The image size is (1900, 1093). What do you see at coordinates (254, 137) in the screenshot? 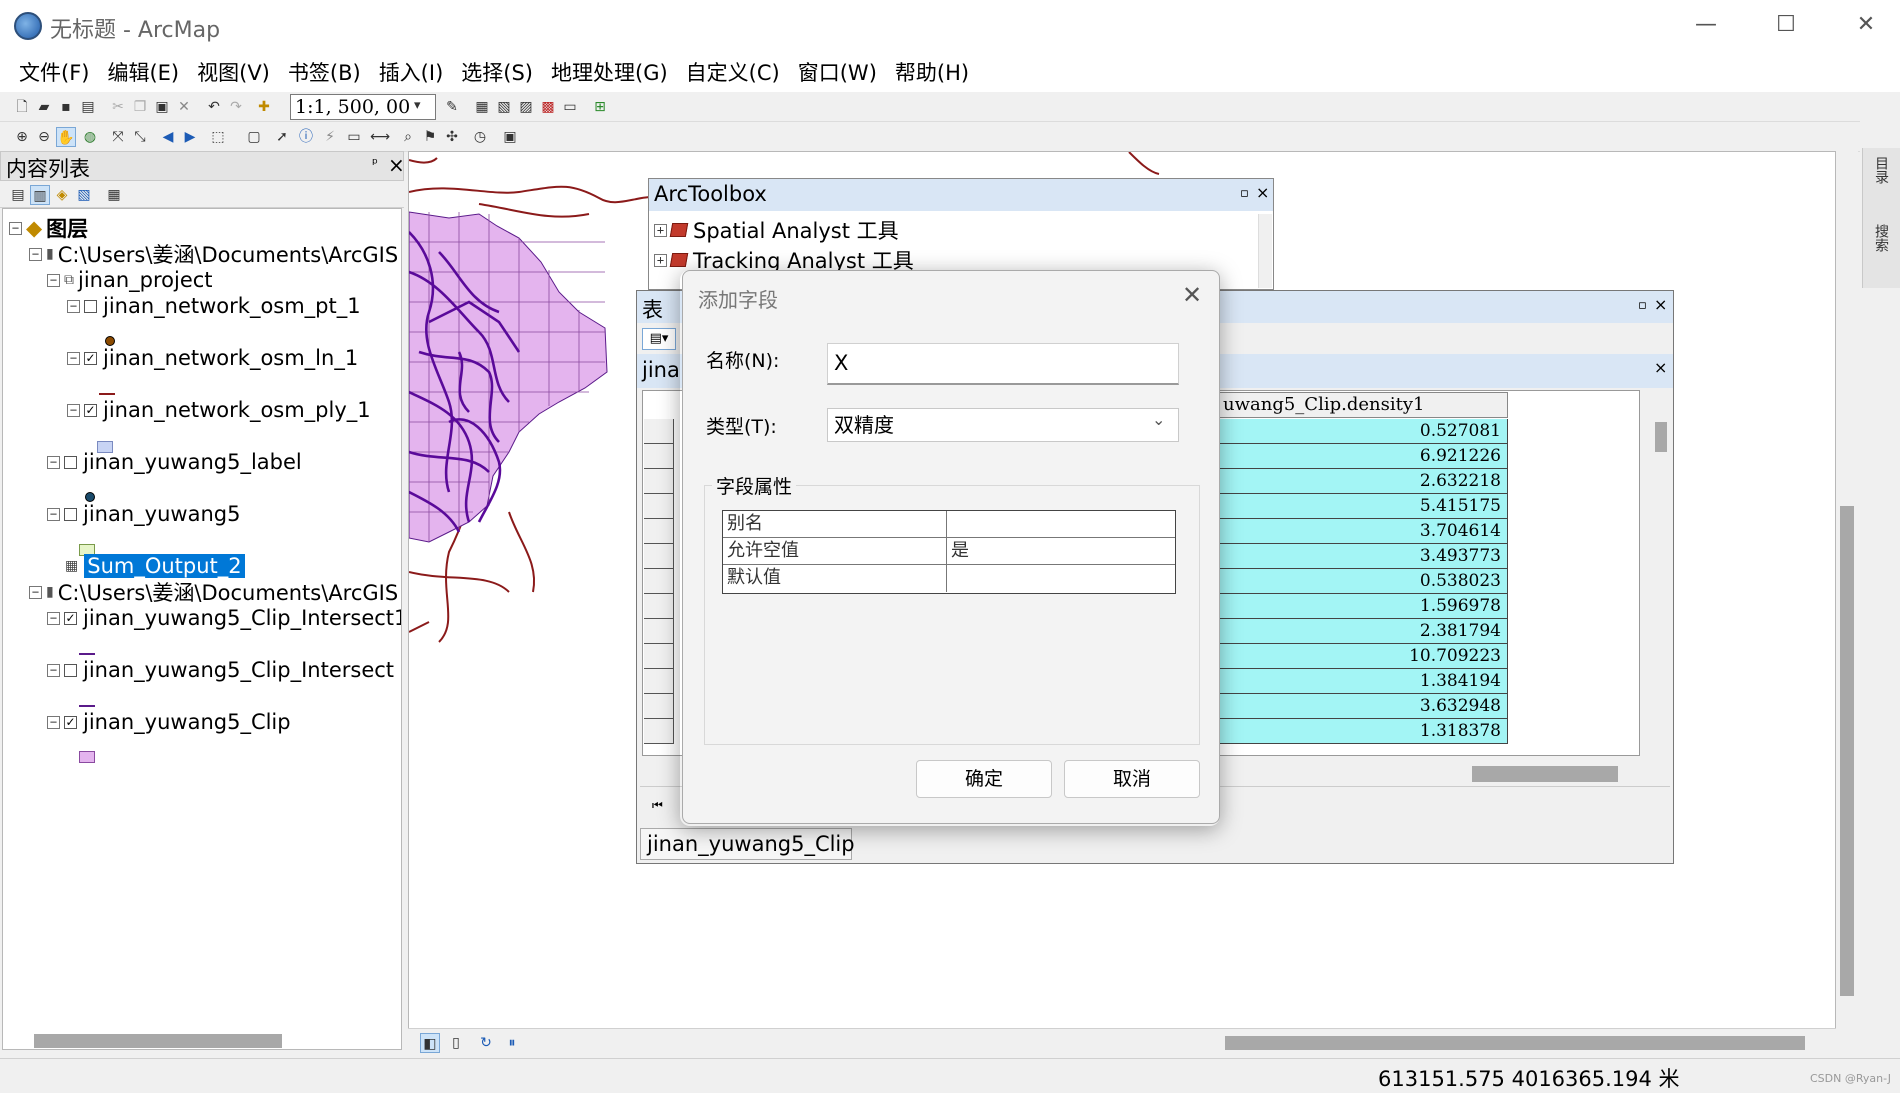
I see `clear-selection-icon: ▢` at bounding box center [254, 137].